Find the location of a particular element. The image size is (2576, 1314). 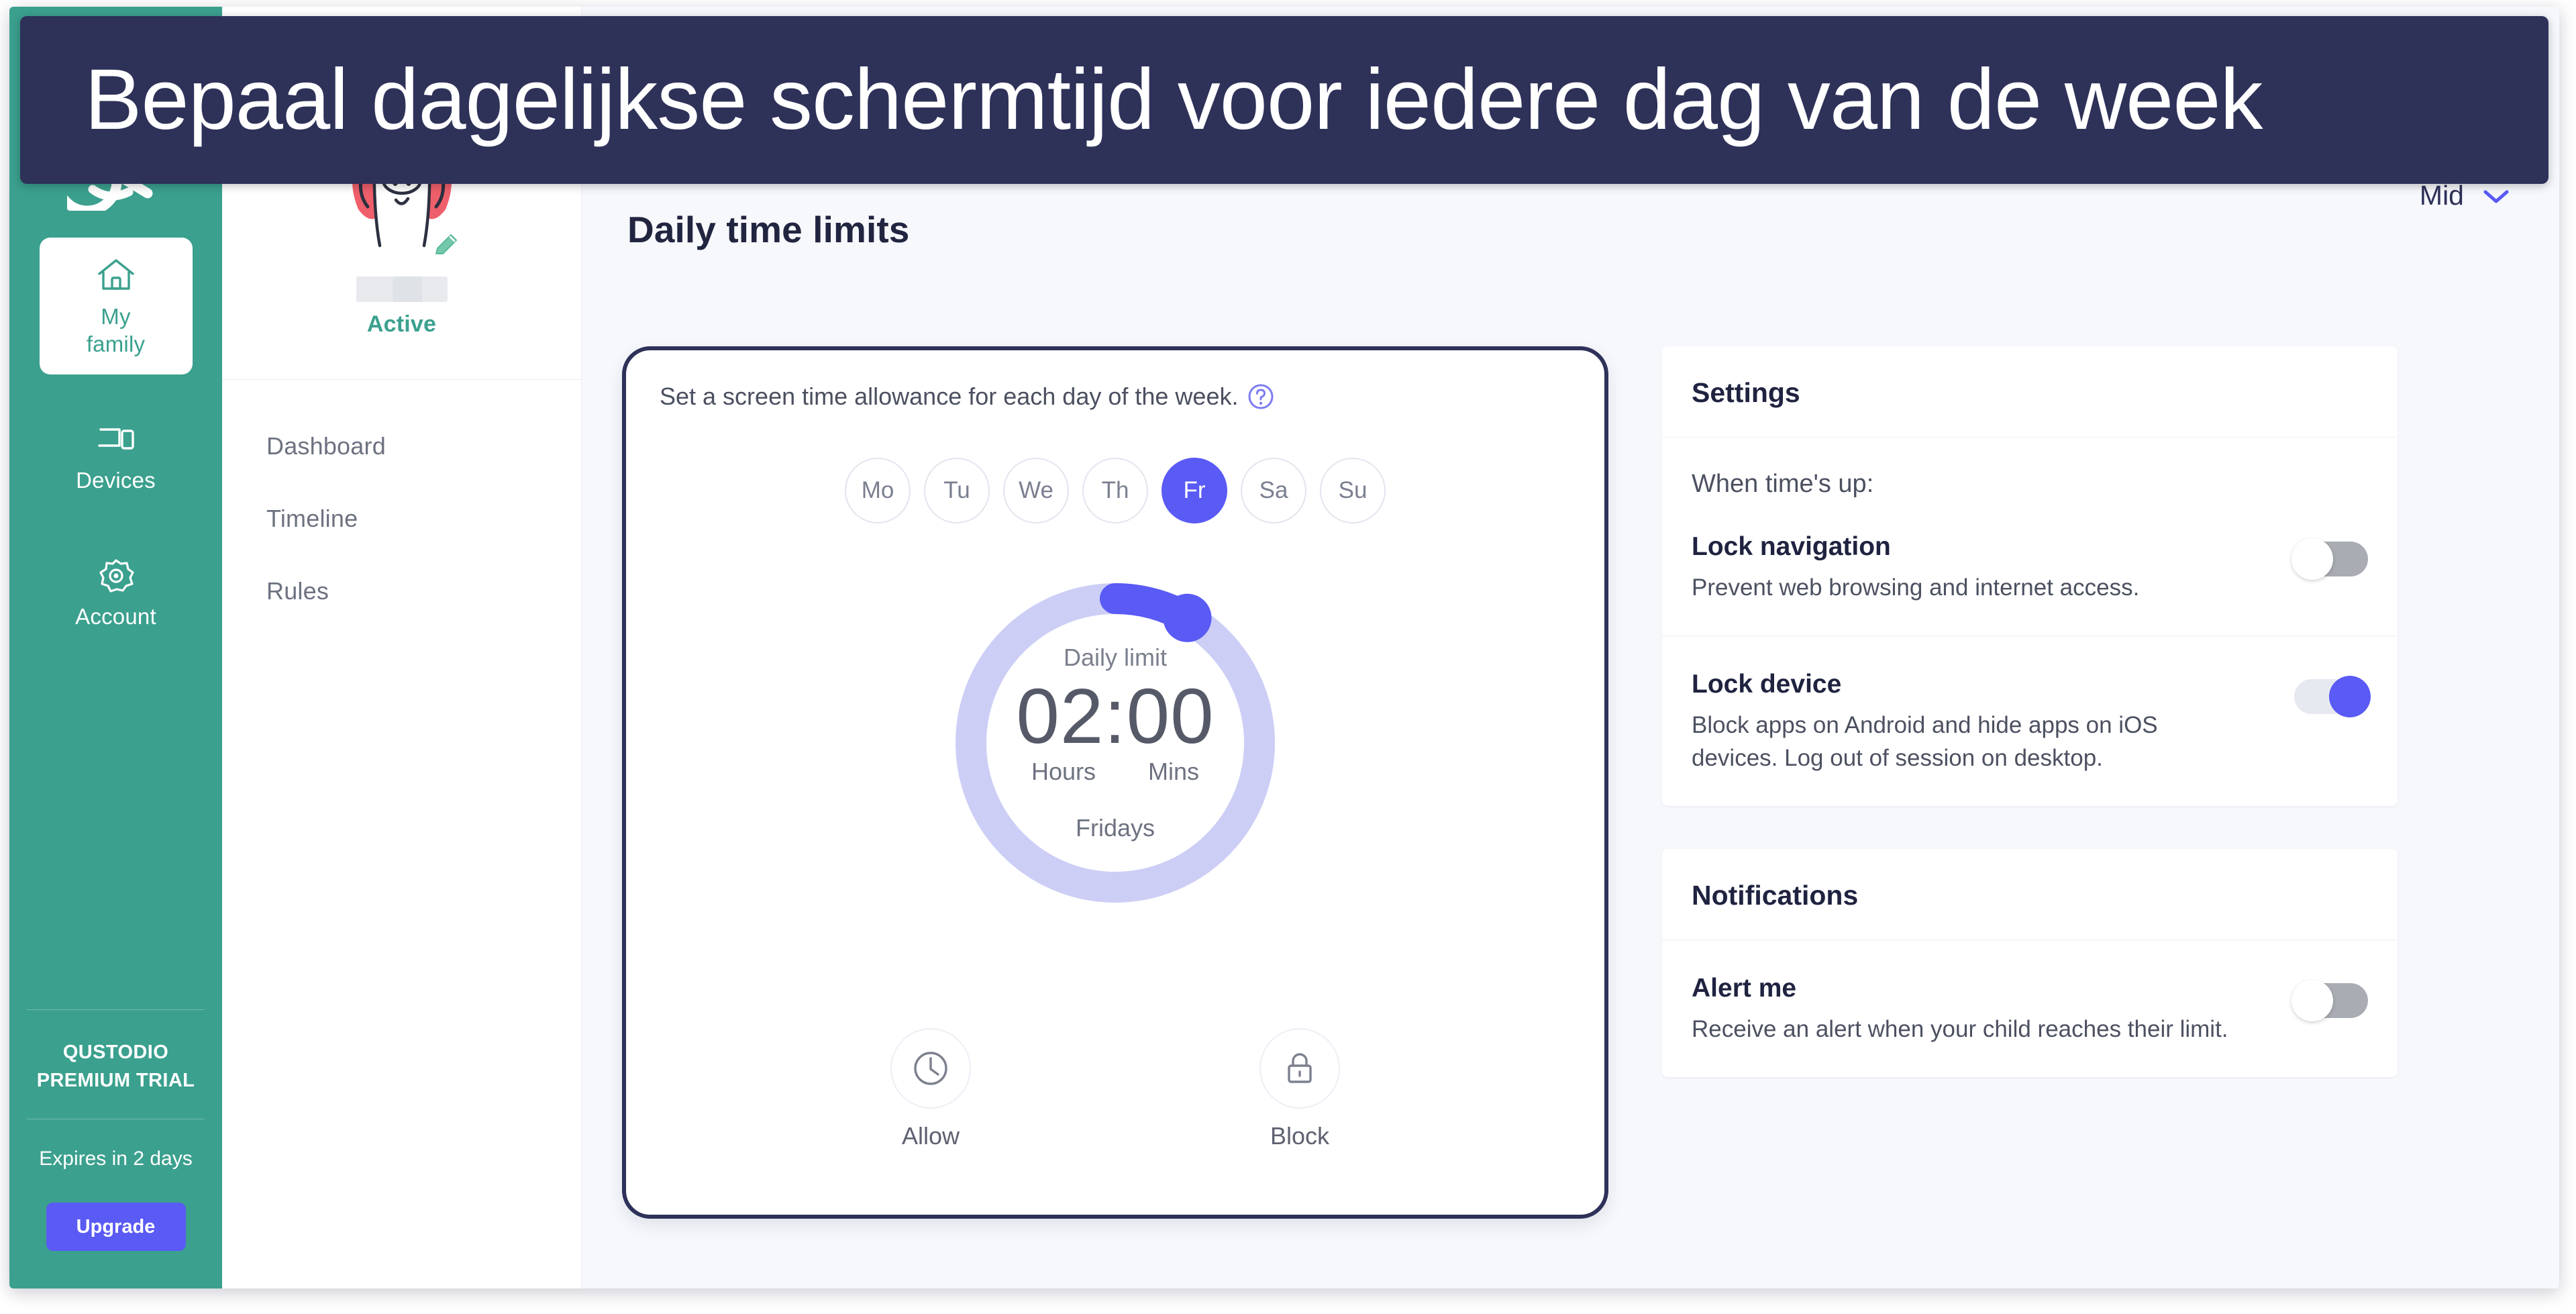

allow-button: Allow is located at coordinates (930, 1089).